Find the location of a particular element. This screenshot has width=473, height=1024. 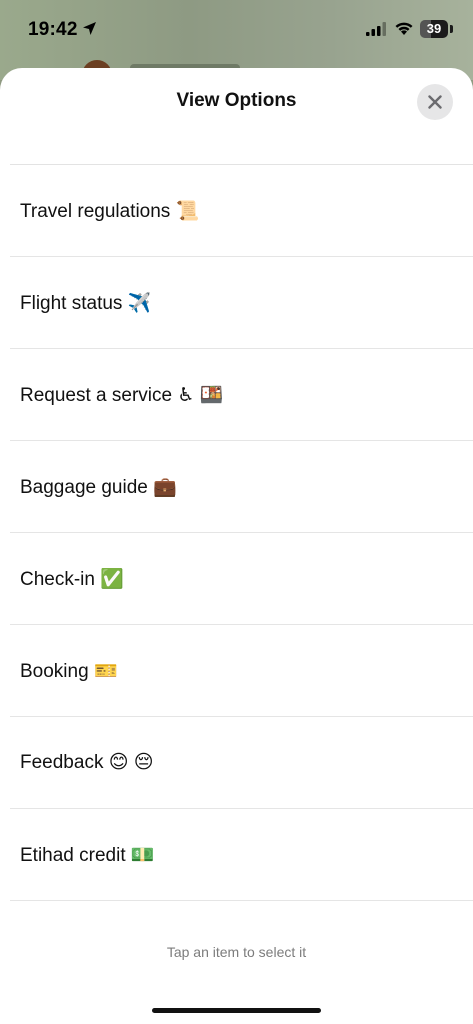

close-icon is located at coordinates (435, 102).